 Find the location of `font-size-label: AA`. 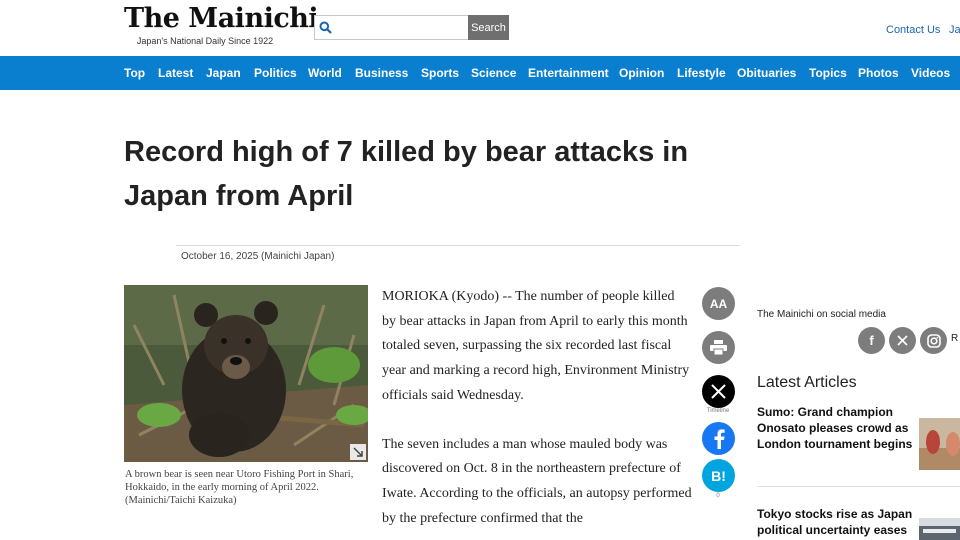

font-size-label: AA is located at coordinates (718, 303).